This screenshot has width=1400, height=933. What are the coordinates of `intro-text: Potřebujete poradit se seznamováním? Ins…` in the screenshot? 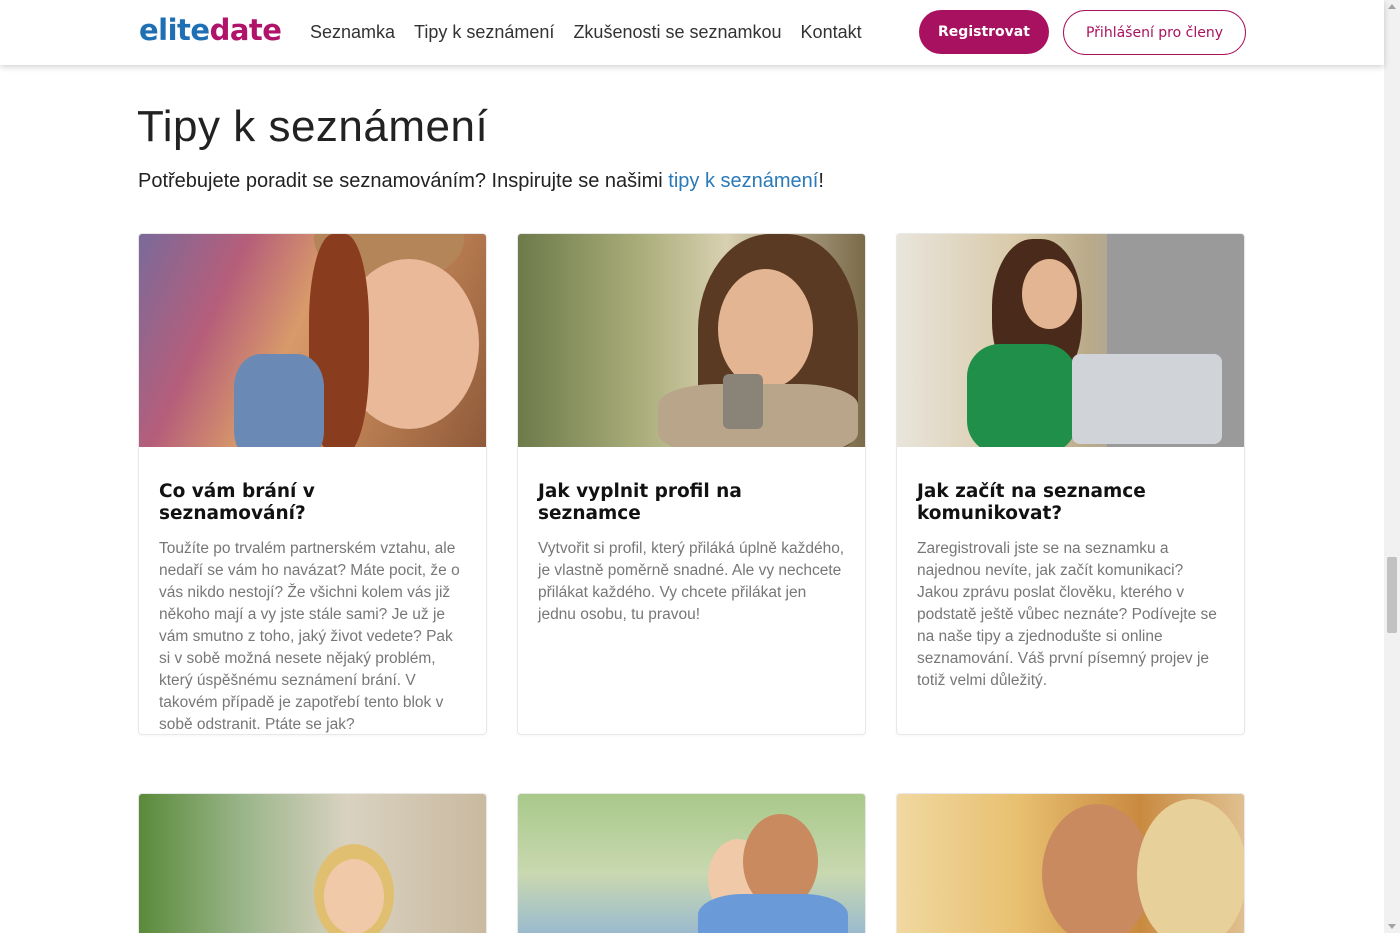 It's located at (481, 181).